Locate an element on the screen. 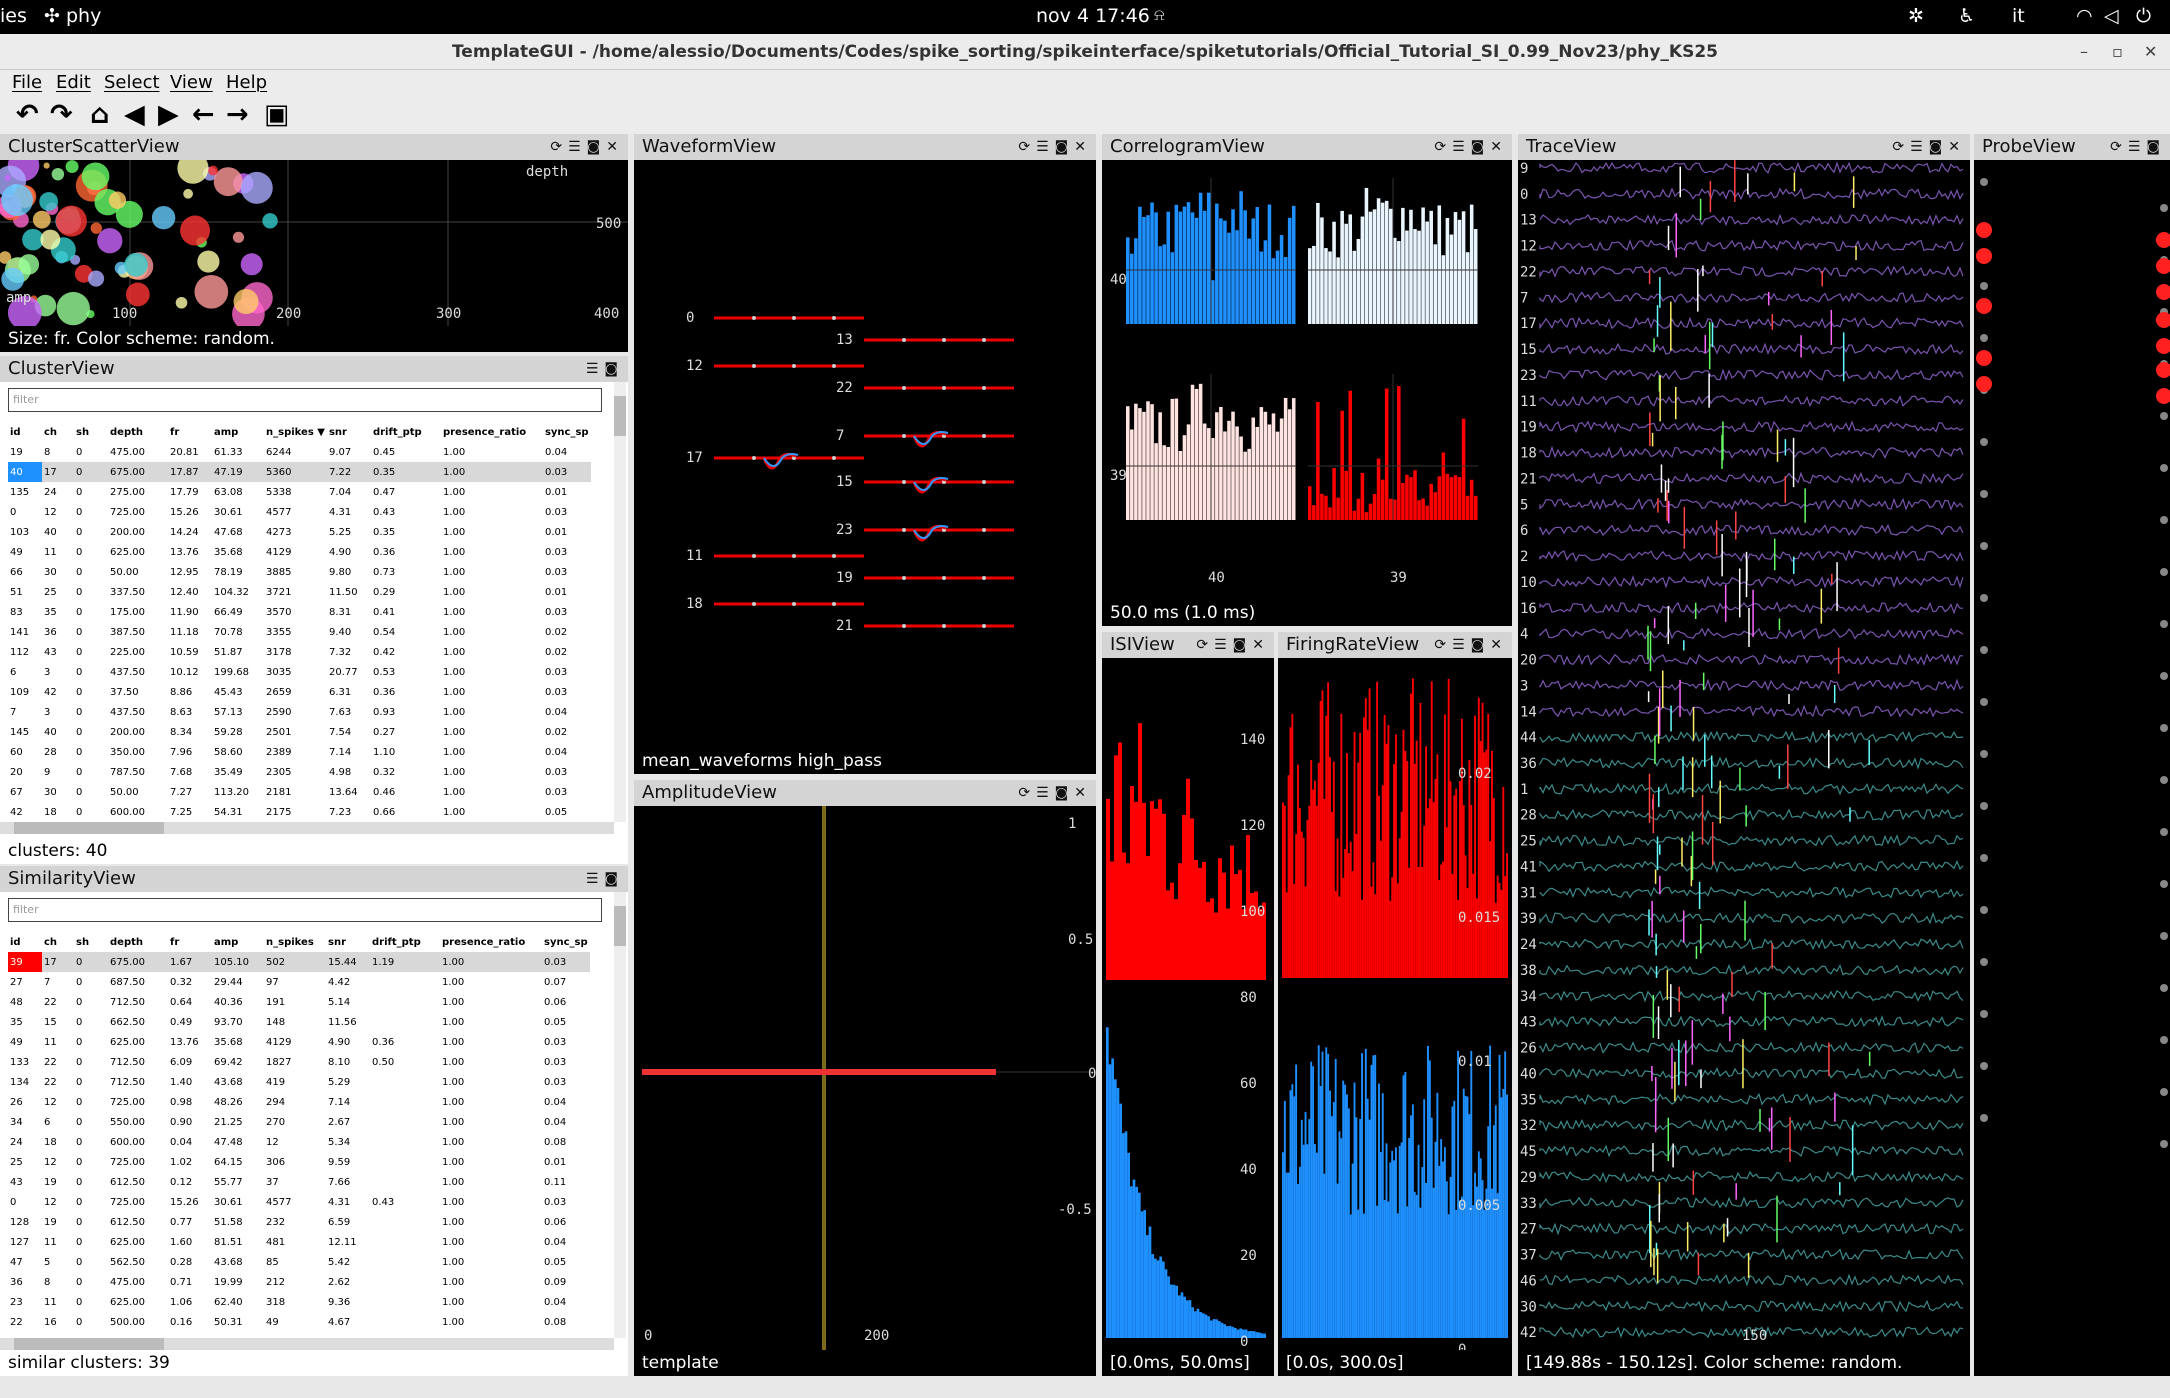 The height and width of the screenshot is (1398, 2170). table-row: 109 42 0 37.50 8.86 45.43 2659 6.31 0.36 1.00 0.03 is located at coordinates (299, 692).